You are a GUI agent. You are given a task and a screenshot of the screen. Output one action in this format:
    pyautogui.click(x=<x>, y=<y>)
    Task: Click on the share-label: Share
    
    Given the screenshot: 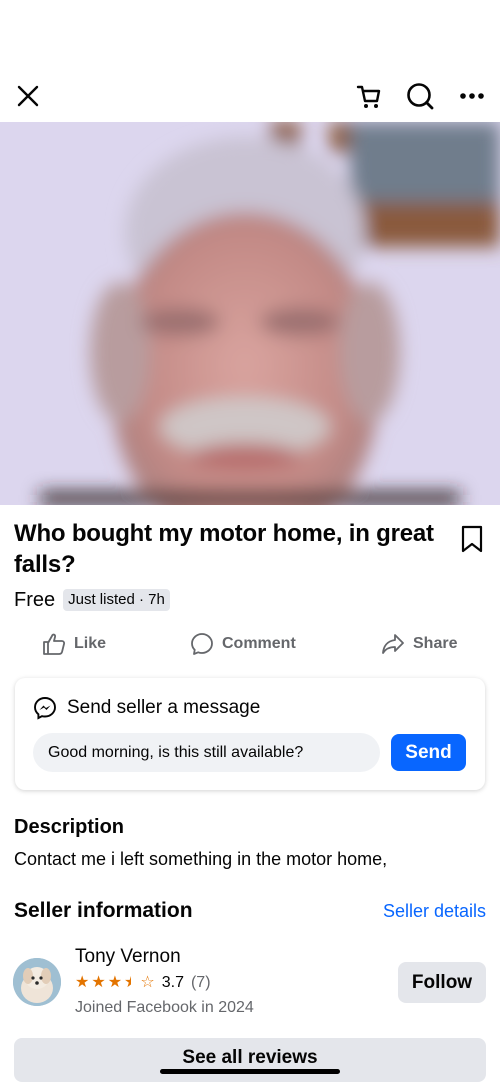 What is the action you would take?
    pyautogui.click(x=435, y=643)
    